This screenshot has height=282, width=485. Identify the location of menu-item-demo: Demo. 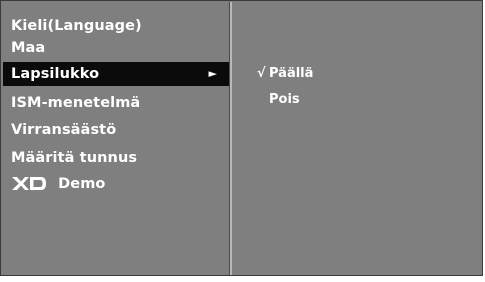
(118, 184).